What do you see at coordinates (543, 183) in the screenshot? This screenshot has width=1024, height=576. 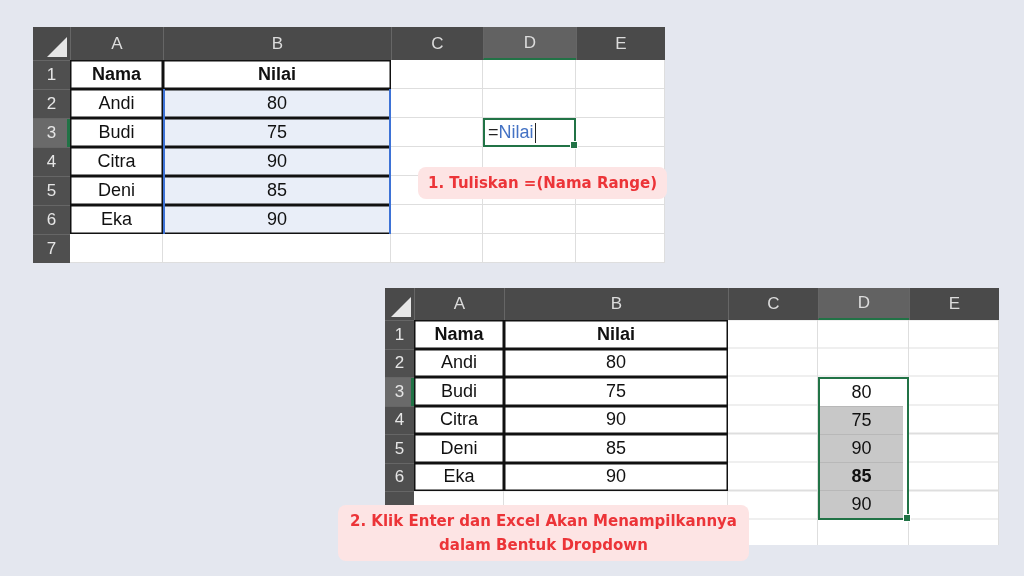 I see `callout-text: 1. Tuliskan =(Nama Range)` at bounding box center [543, 183].